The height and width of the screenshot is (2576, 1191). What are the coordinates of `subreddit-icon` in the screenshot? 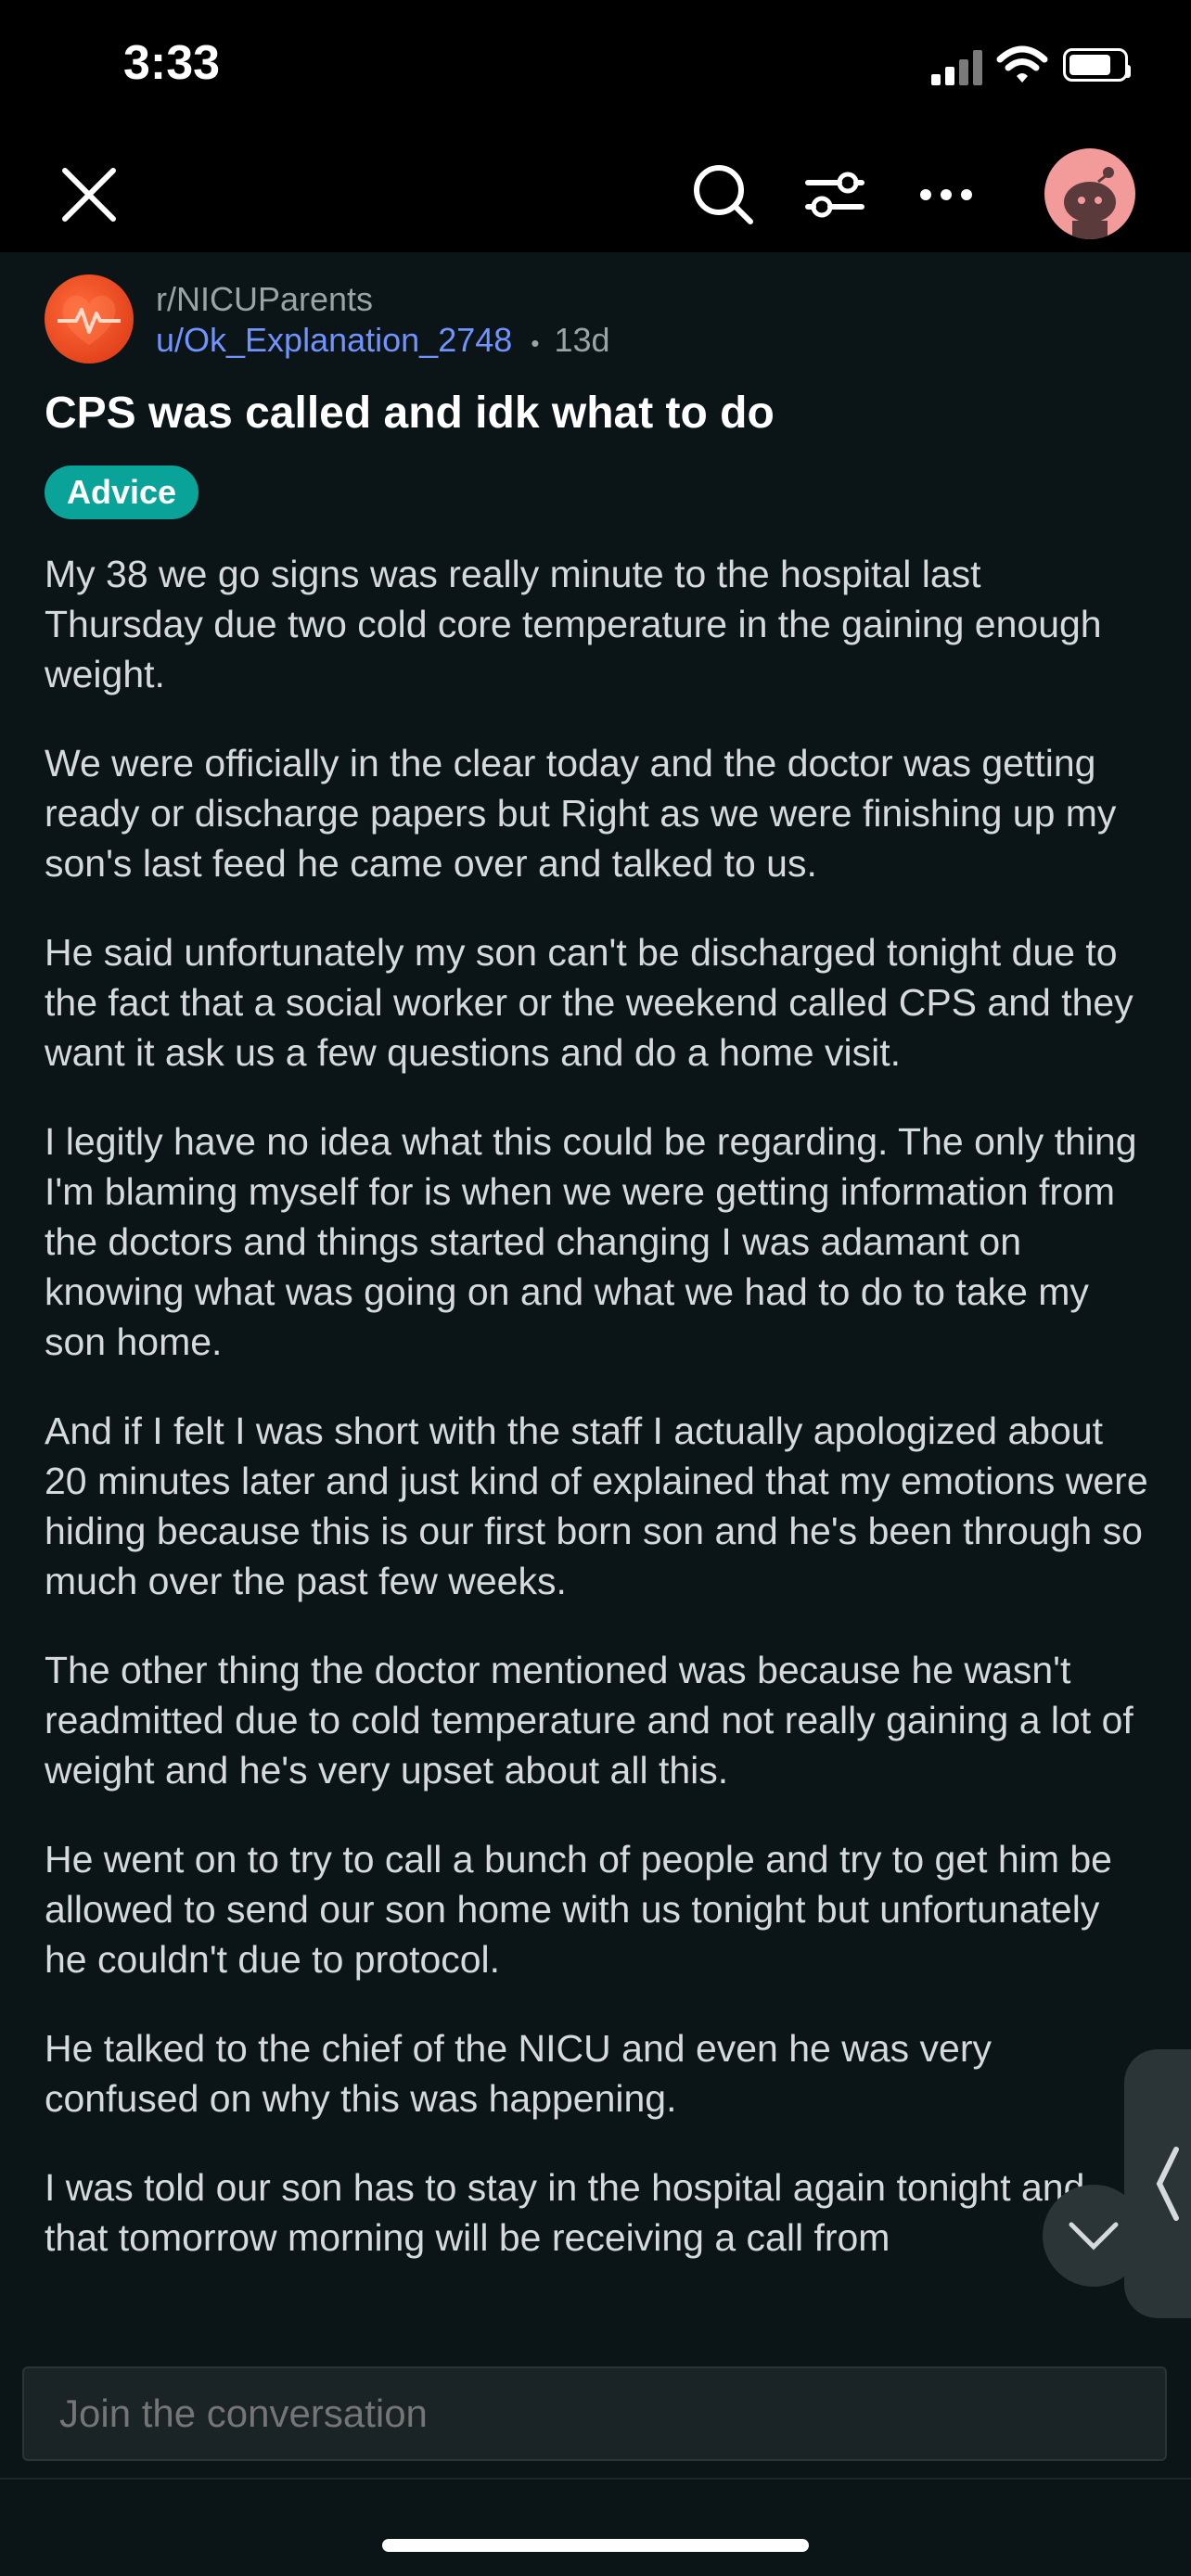 It's located at (89, 318).